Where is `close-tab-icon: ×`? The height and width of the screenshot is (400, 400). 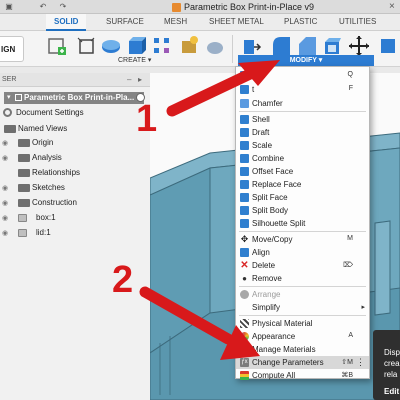
close-tab-icon: × is located at coordinates (392, 6).